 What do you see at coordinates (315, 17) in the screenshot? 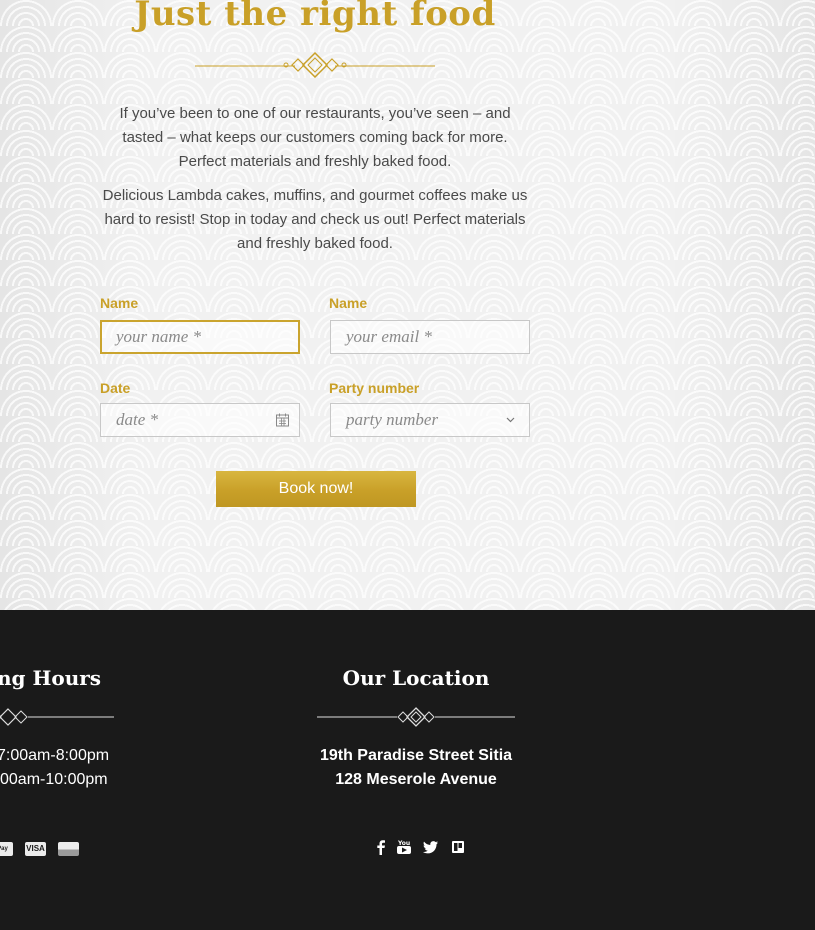
I see `section-title: Just the right food` at bounding box center [315, 17].